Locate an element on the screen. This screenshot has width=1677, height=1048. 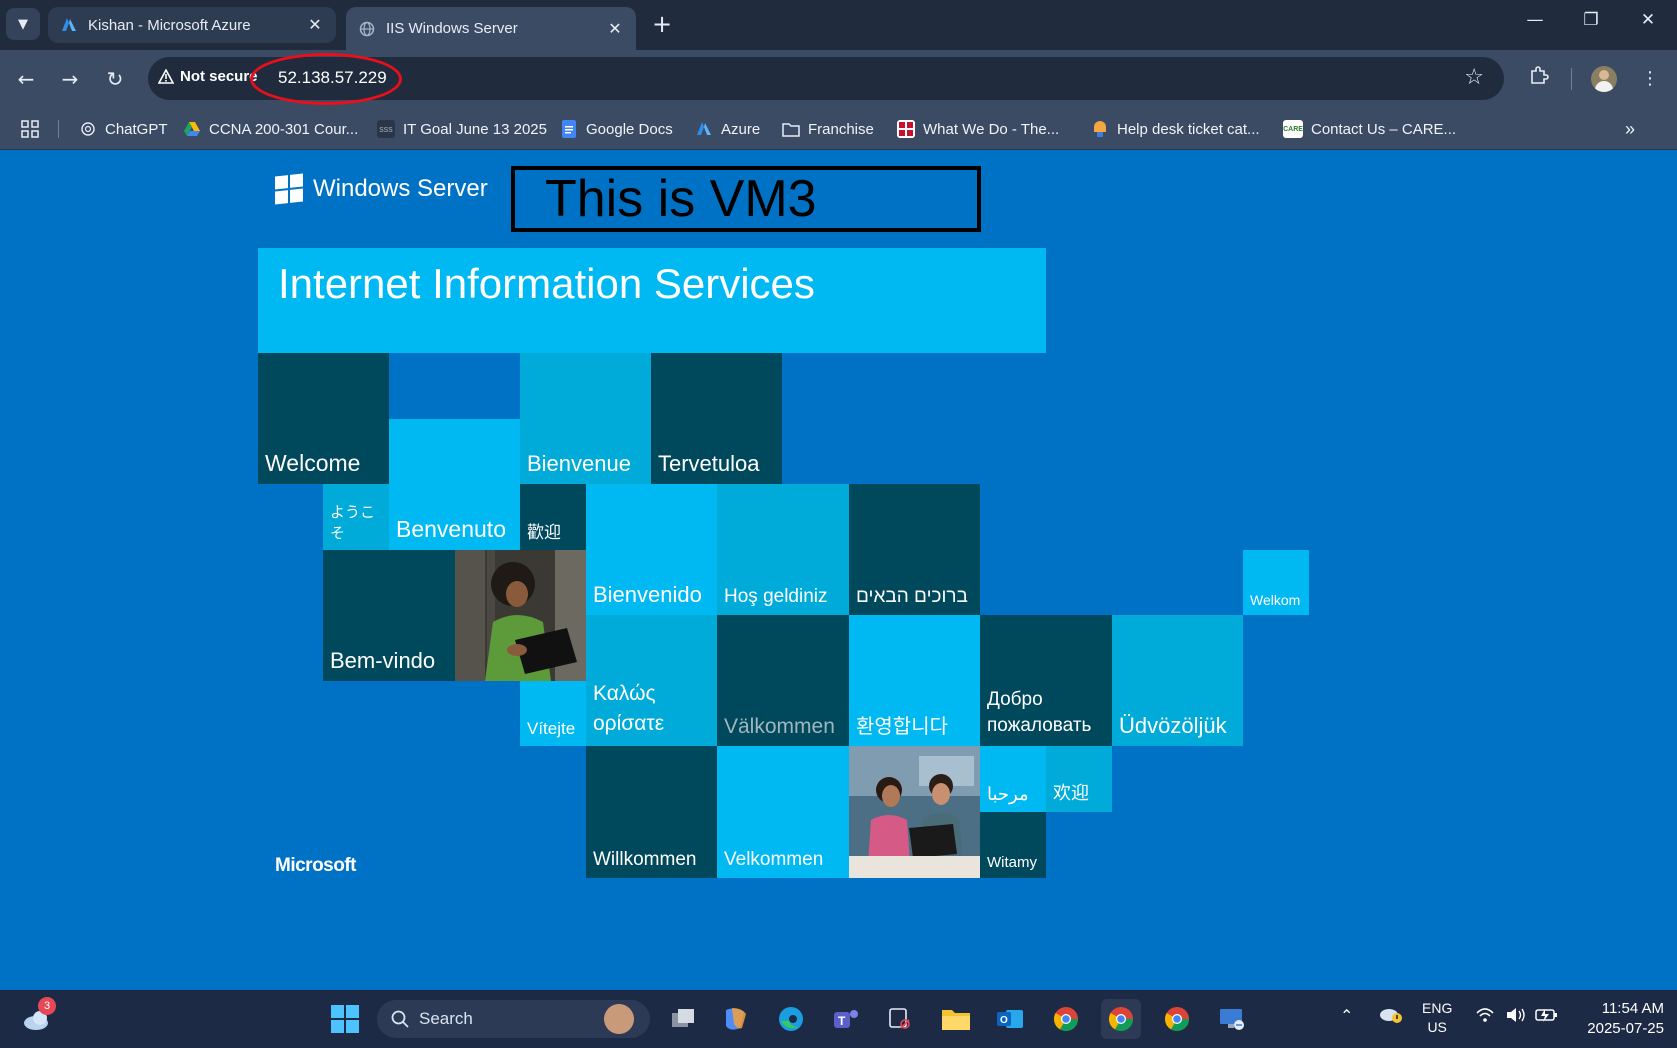
minimize-icon: — is located at coordinates (1535, 20).